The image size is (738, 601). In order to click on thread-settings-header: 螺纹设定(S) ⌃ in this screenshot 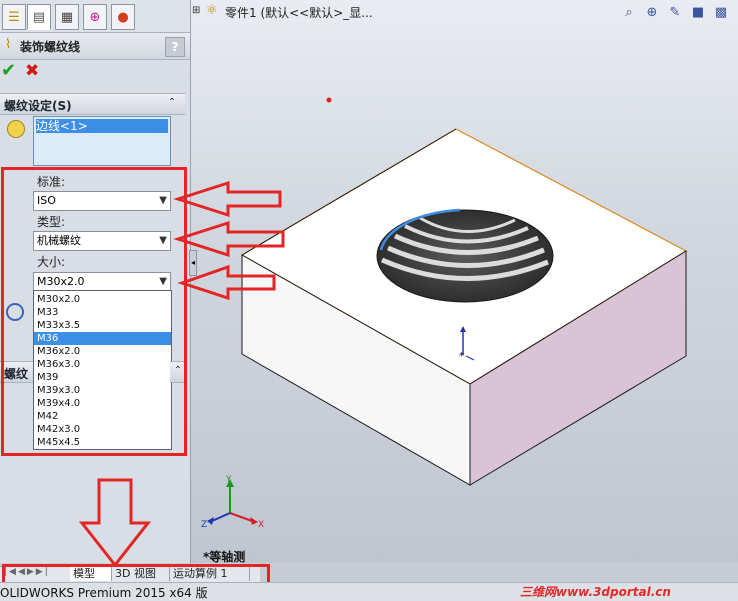, I will do `click(92, 104)`.